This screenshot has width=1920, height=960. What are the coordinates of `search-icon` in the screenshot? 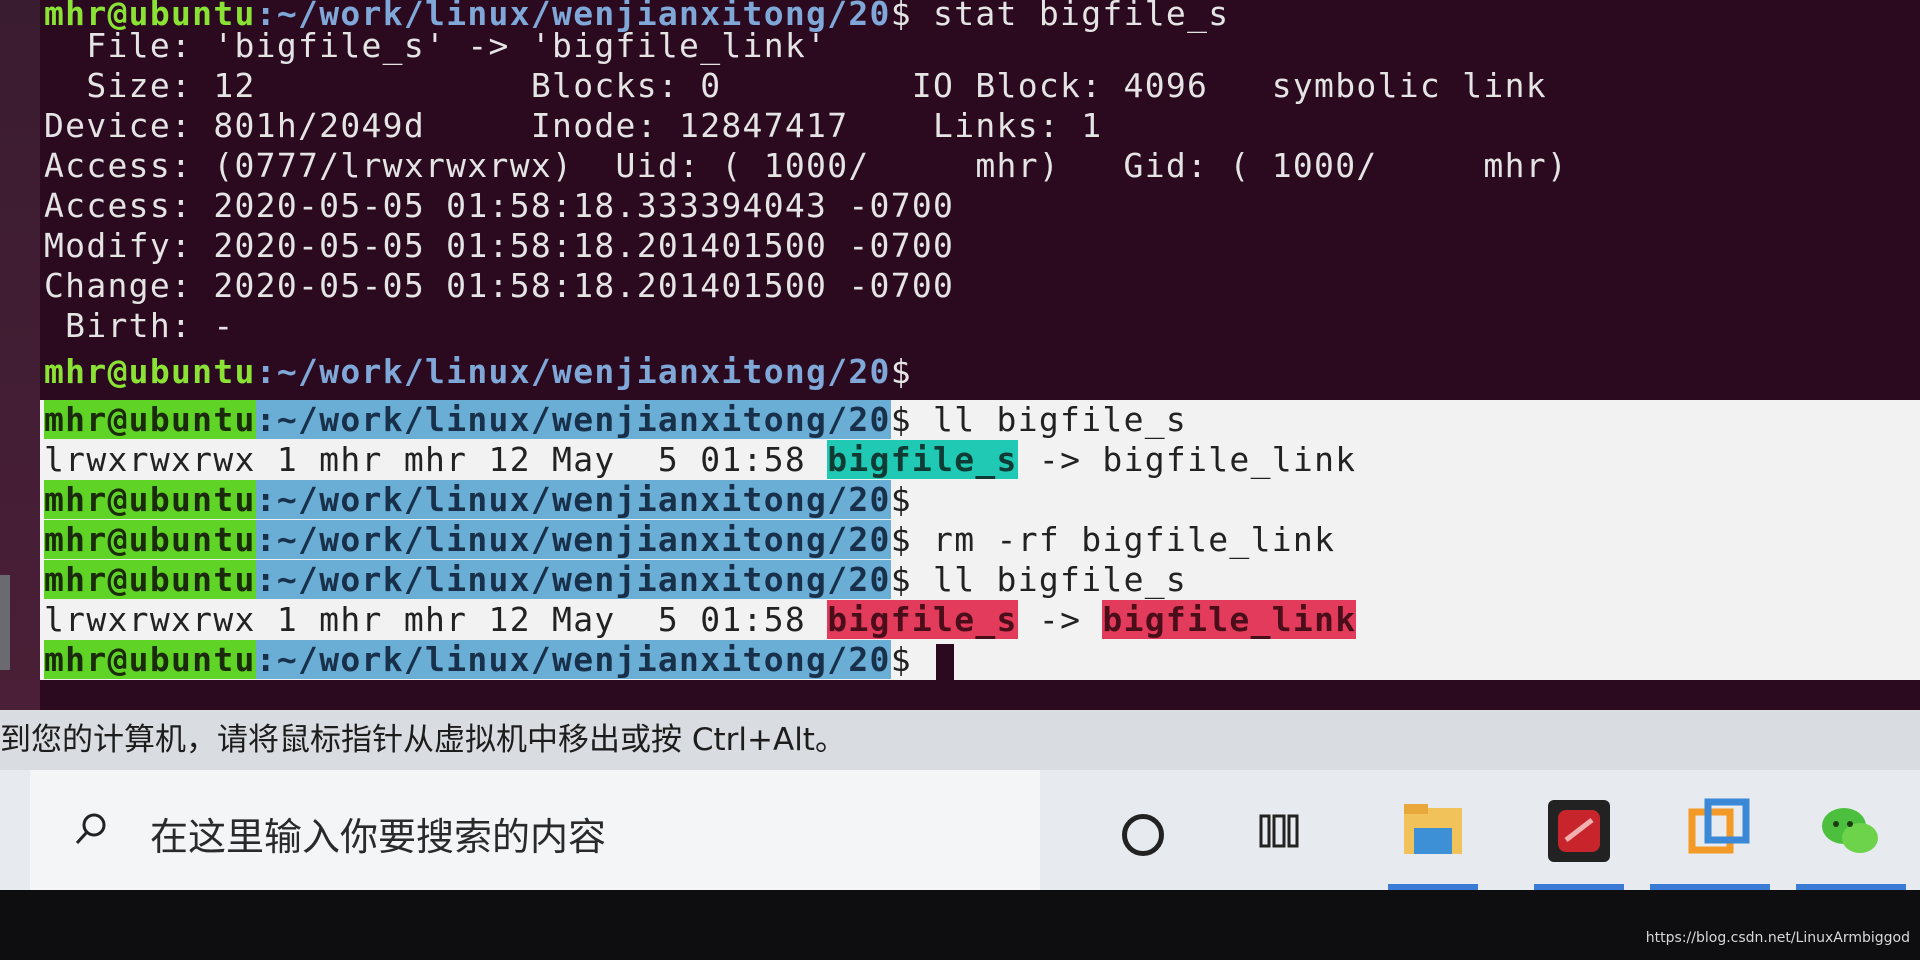 It's located at (90, 829).